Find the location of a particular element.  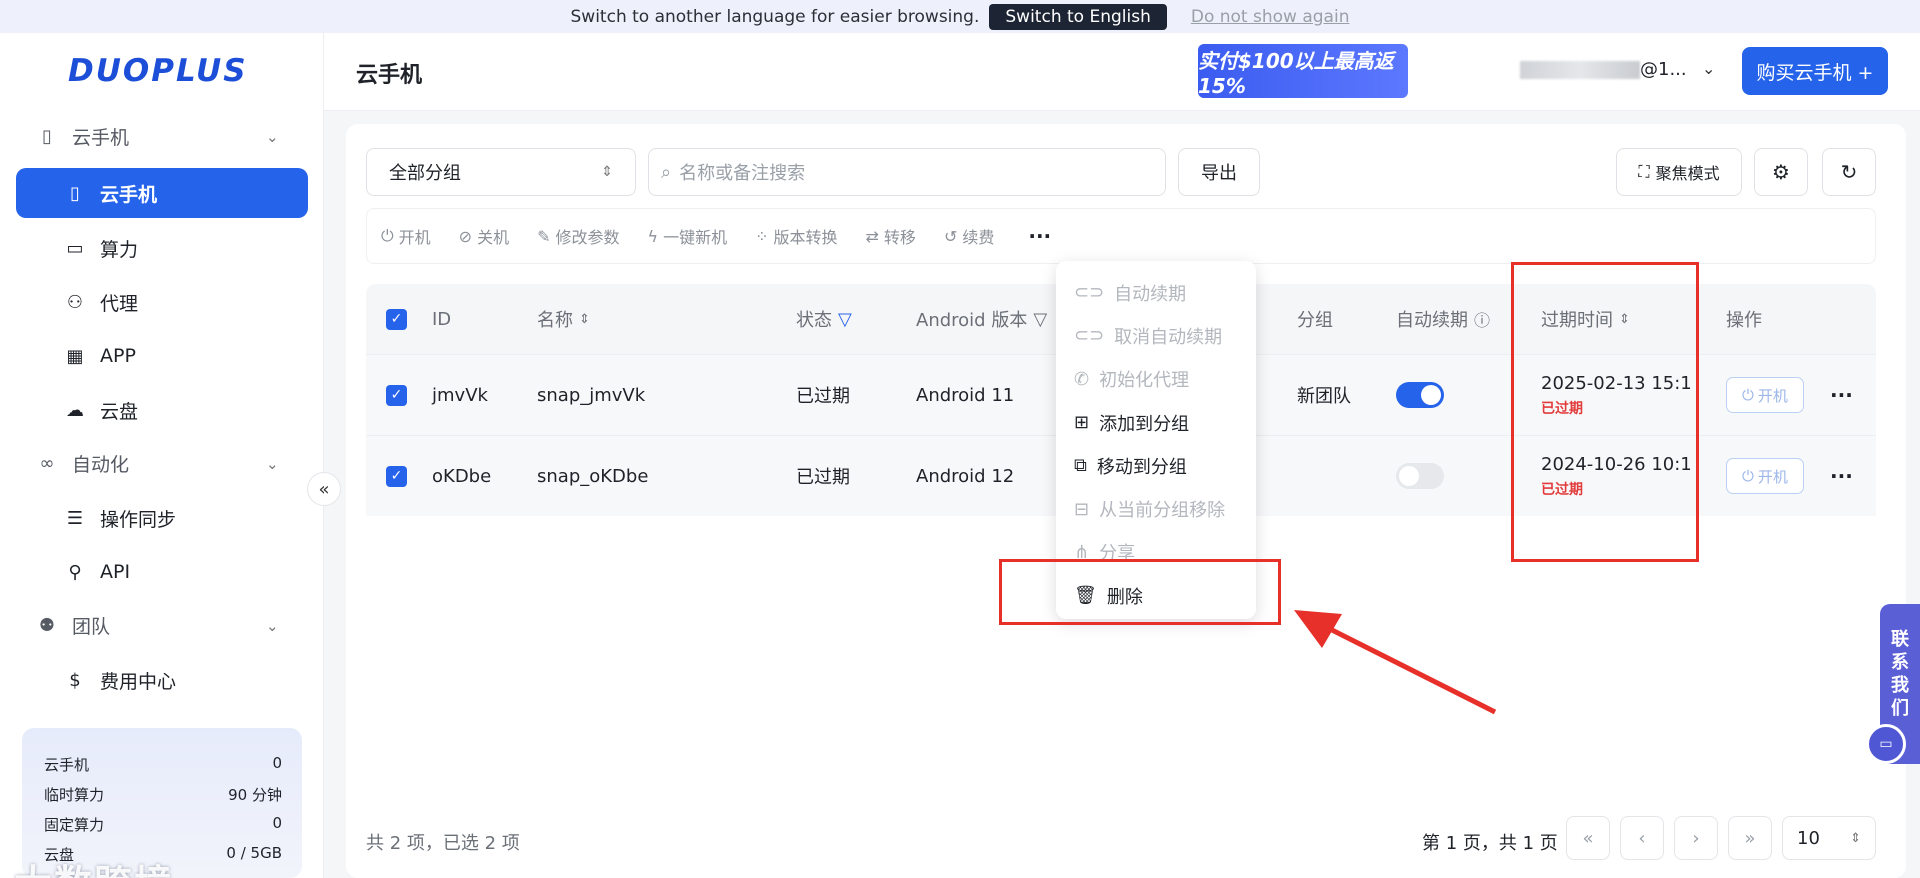

menu-item-auto-renew: ⊂⊃ 自动续期 is located at coordinates (1156, 292).